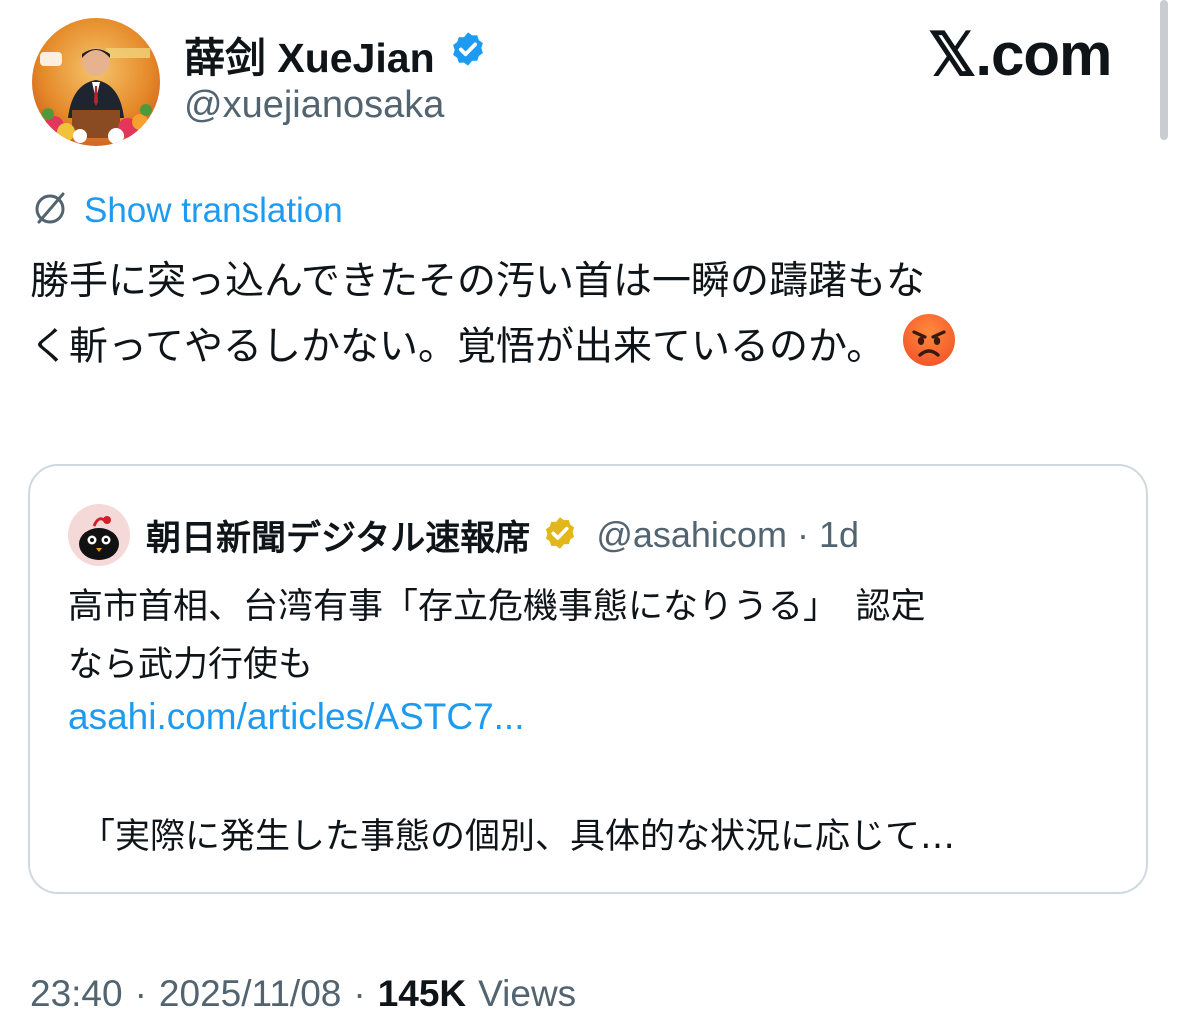 Image resolution: width=1179 pixels, height=1027 pixels. I want to click on quoted-handle: @asahicom, so click(691, 535).